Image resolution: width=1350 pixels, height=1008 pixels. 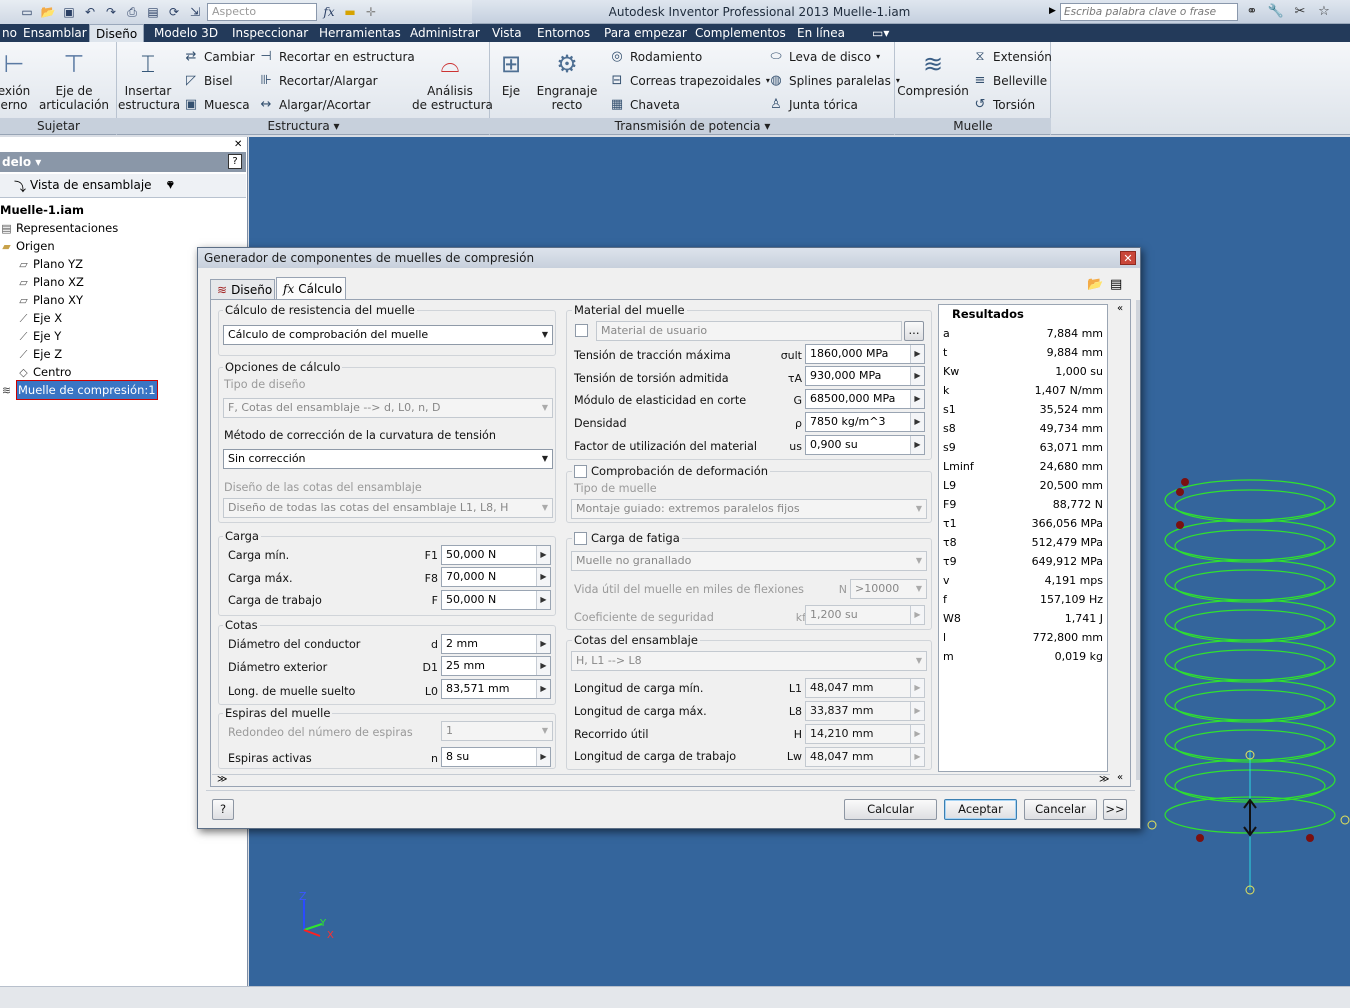 I want to click on tab-herramientas: Herramientas, so click(x=360, y=33).